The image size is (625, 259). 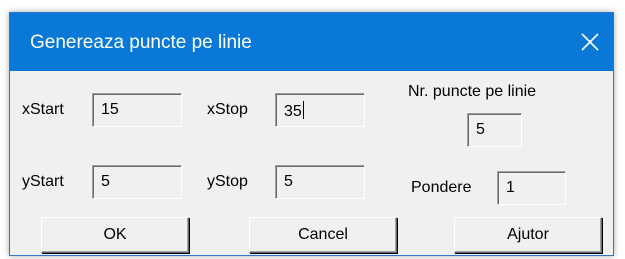 What do you see at coordinates (137, 182) in the screenshot?
I see `ystart-input: 5` at bounding box center [137, 182].